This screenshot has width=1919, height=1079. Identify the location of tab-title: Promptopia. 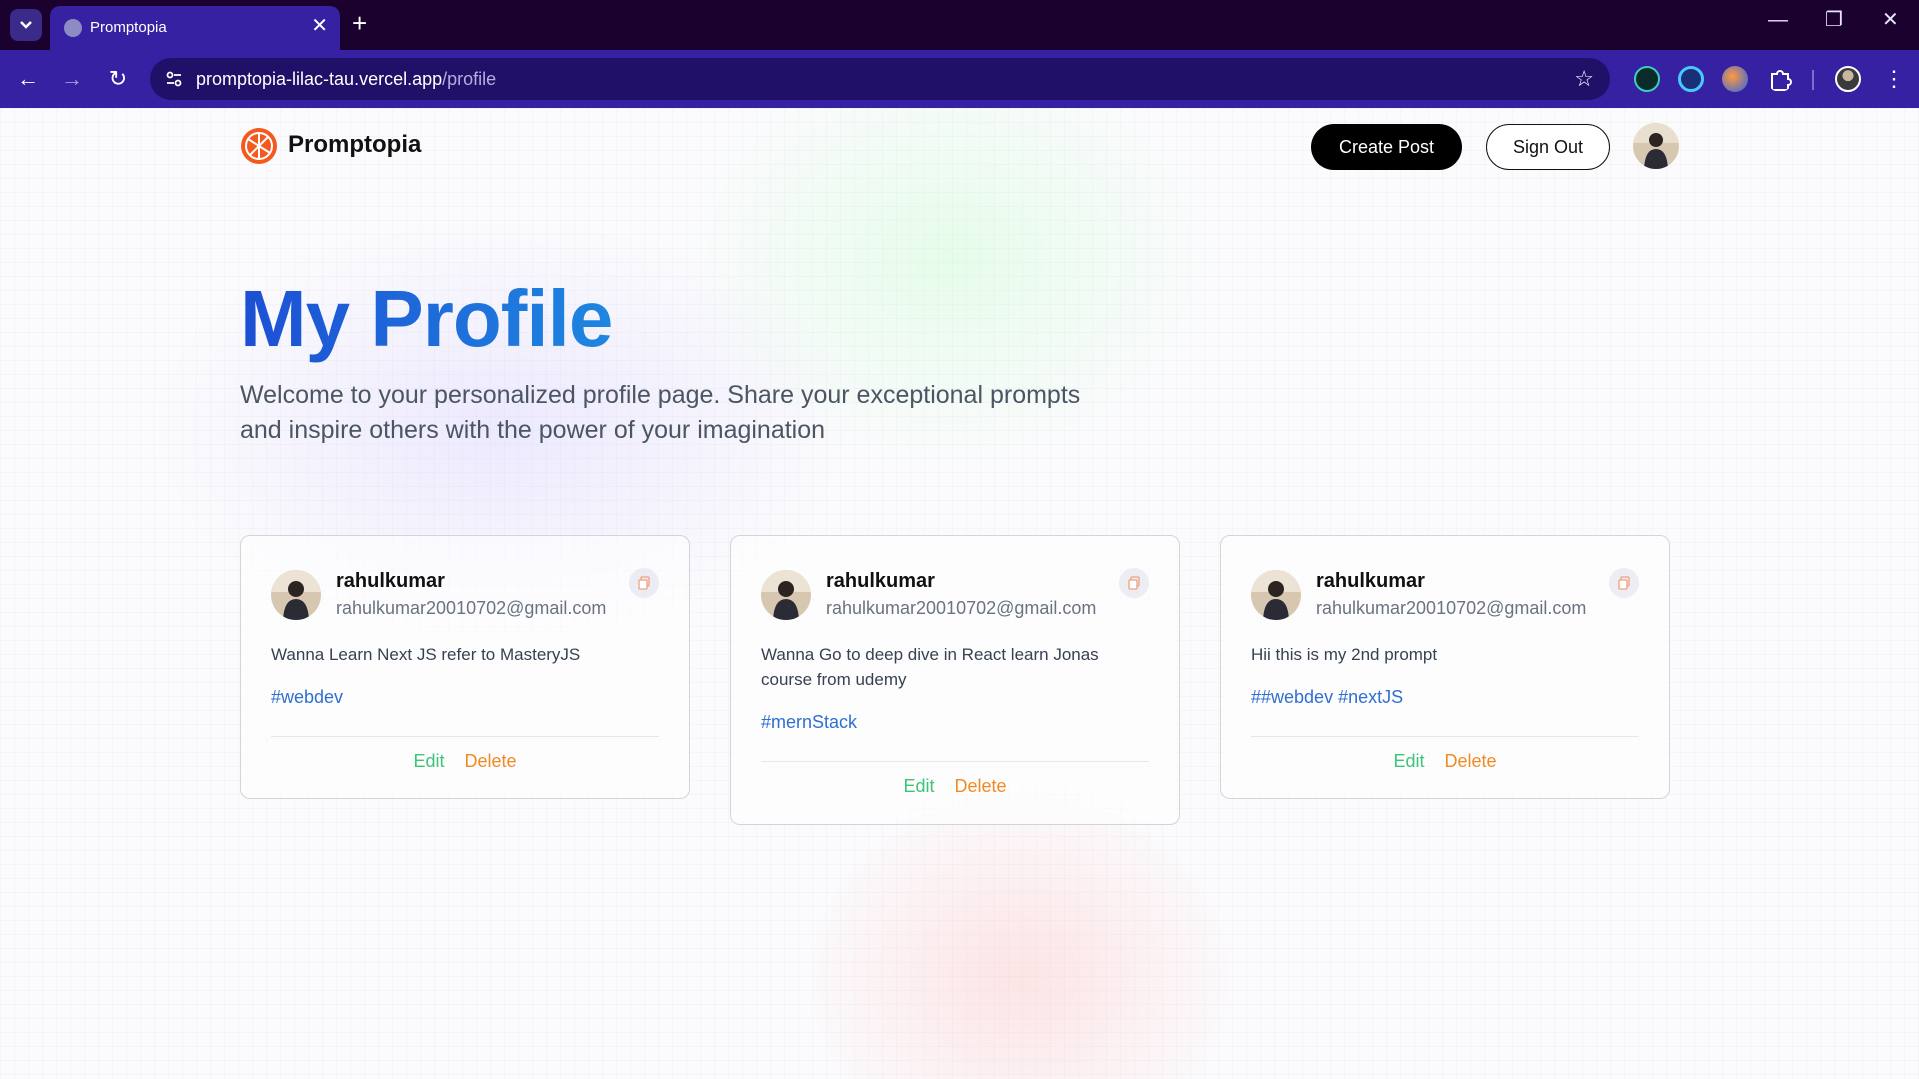
(128, 27).